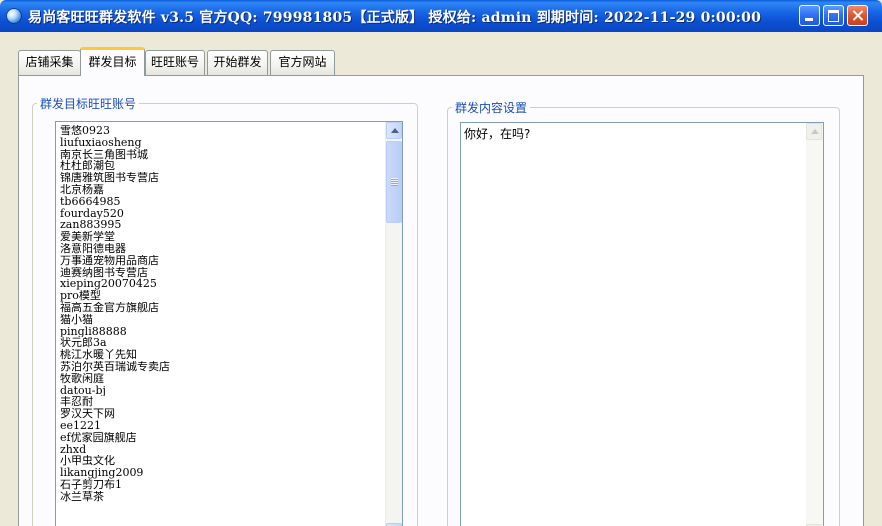 The height and width of the screenshot is (526, 882). Describe the element at coordinates (220, 214) in the screenshot. I see `list-item: fourday520` at that location.